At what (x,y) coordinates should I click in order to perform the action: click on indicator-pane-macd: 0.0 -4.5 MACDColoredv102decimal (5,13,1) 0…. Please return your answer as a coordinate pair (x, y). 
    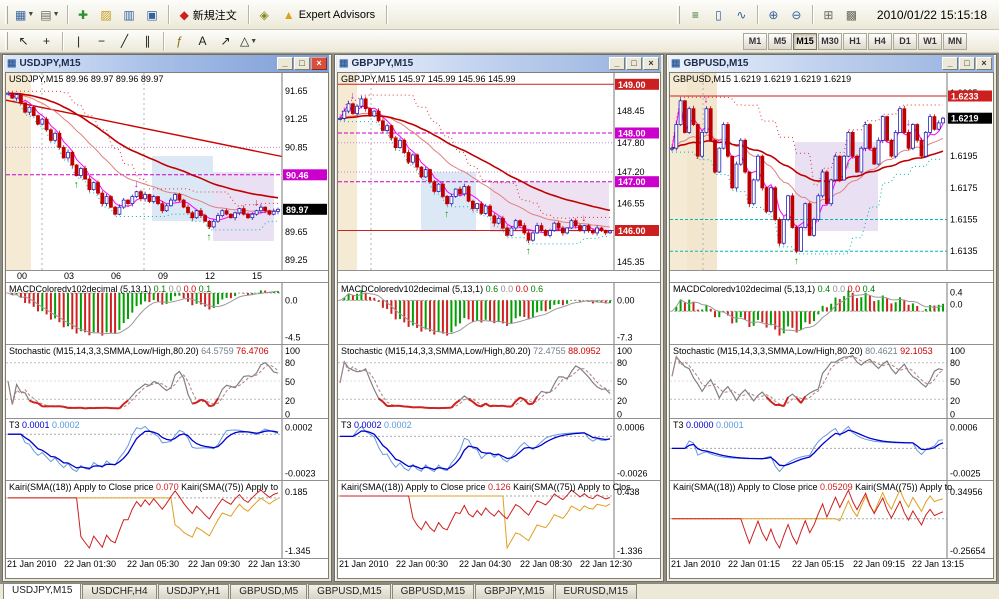
    Looking at the image, I should click on (167, 314).